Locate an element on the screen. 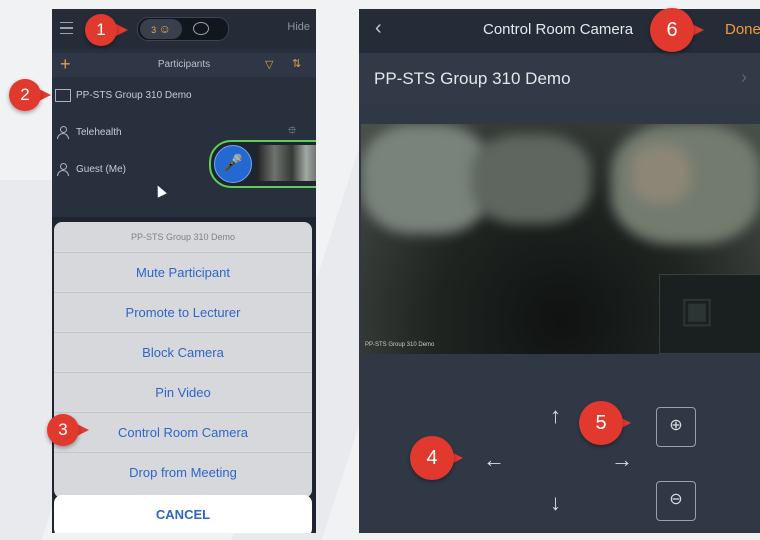  participant-name: Guest (Me) is located at coordinates (101, 169).